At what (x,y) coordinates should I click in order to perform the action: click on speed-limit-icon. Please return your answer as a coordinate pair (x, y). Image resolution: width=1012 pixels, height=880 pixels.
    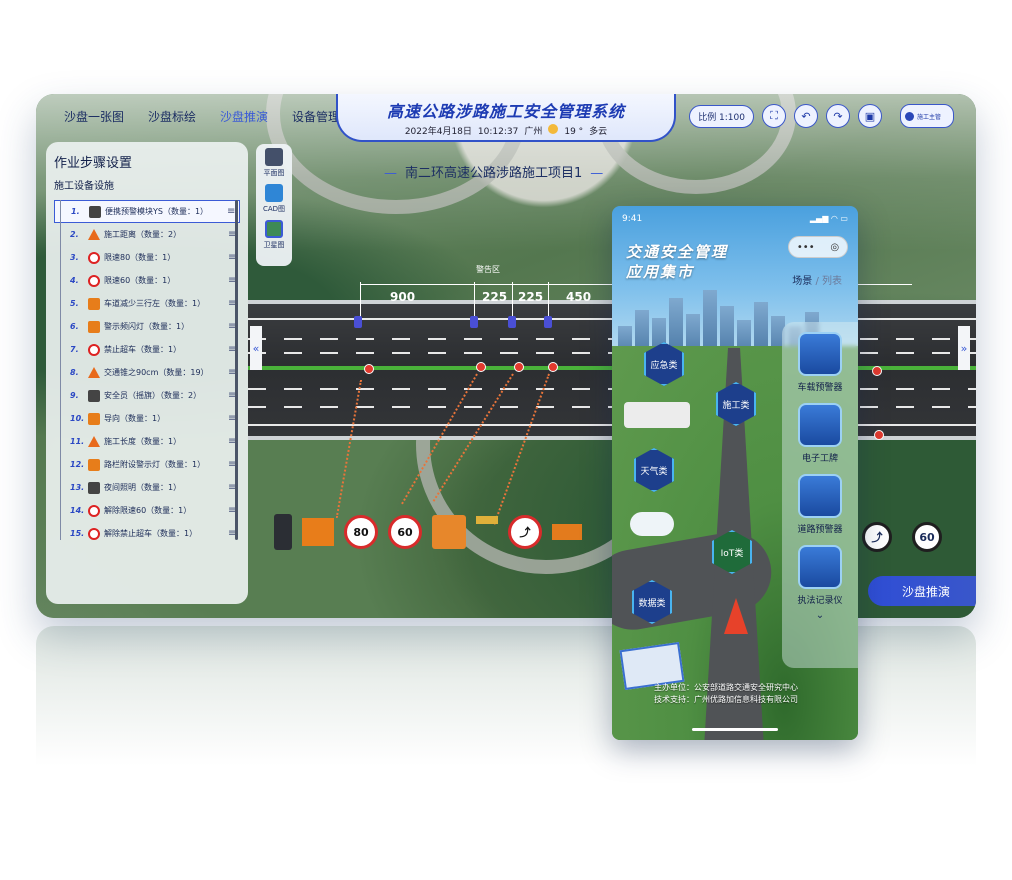
    Looking at the image, I should click on (94, 257).